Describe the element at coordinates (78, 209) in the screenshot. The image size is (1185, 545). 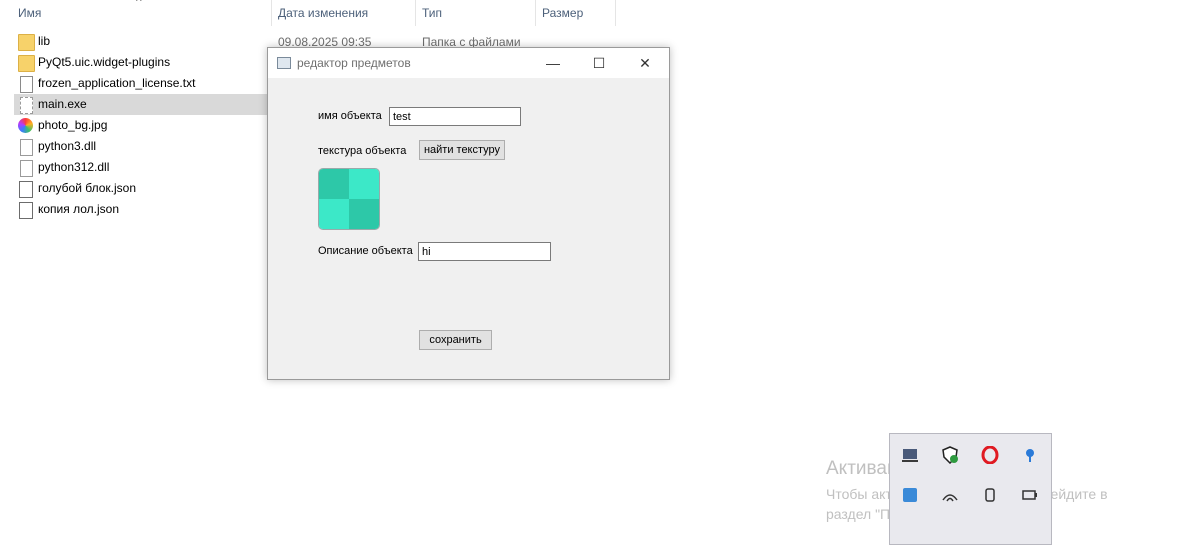
I see `file-name: копия лол.json` at that location.